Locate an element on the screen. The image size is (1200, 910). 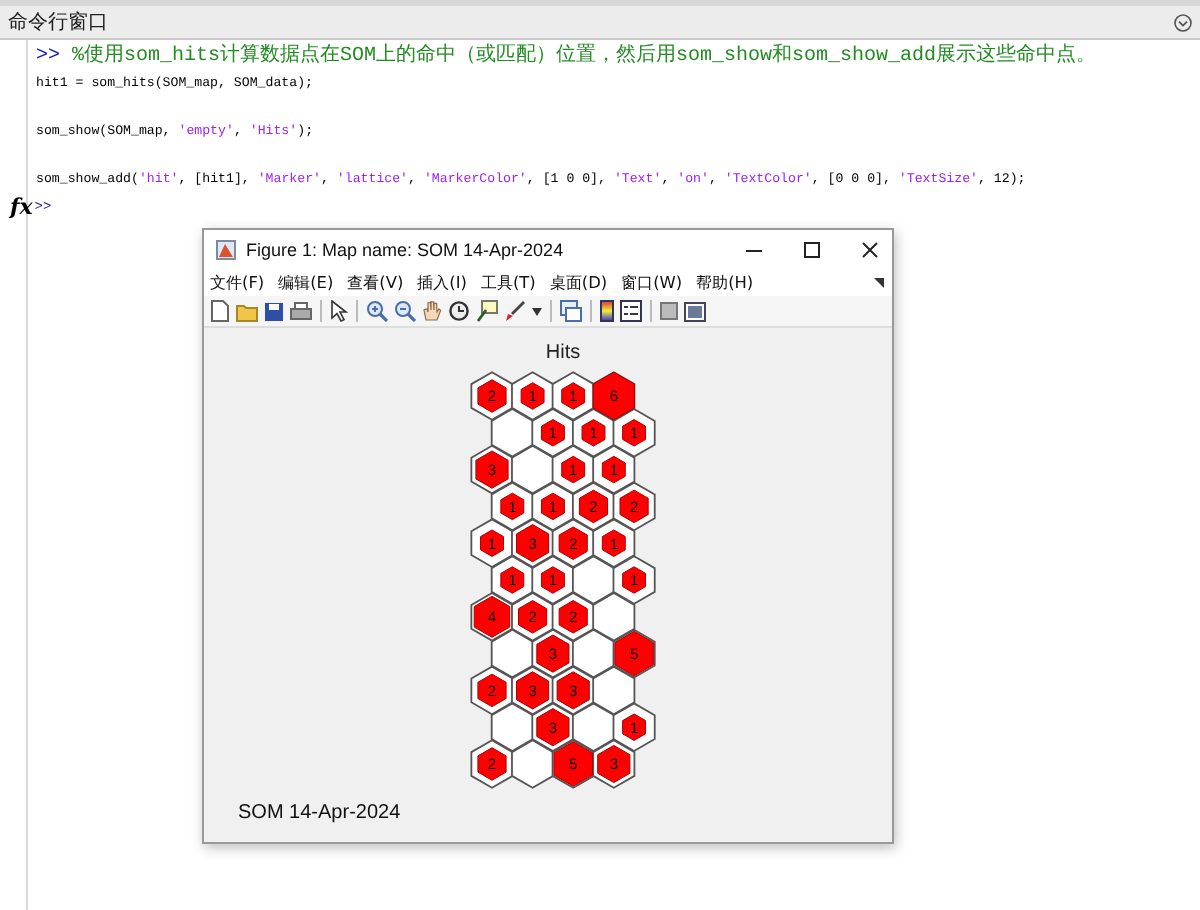
menu-item: 工具(T) is located at coordinates (508, 282).